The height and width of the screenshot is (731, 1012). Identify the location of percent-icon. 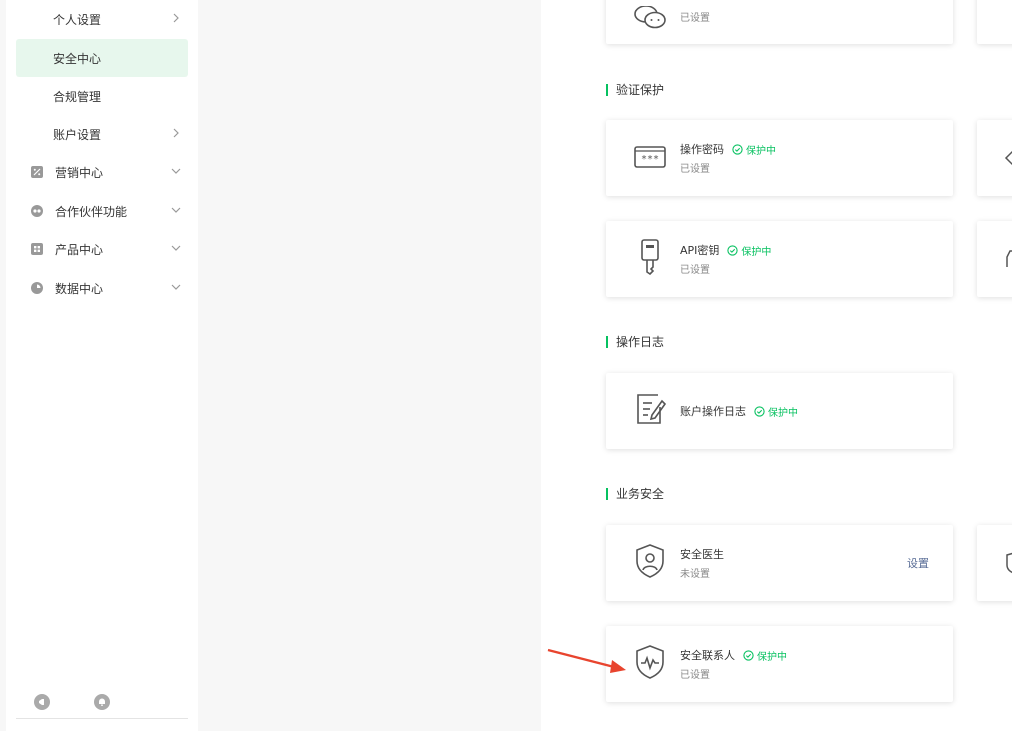
(37, 172).